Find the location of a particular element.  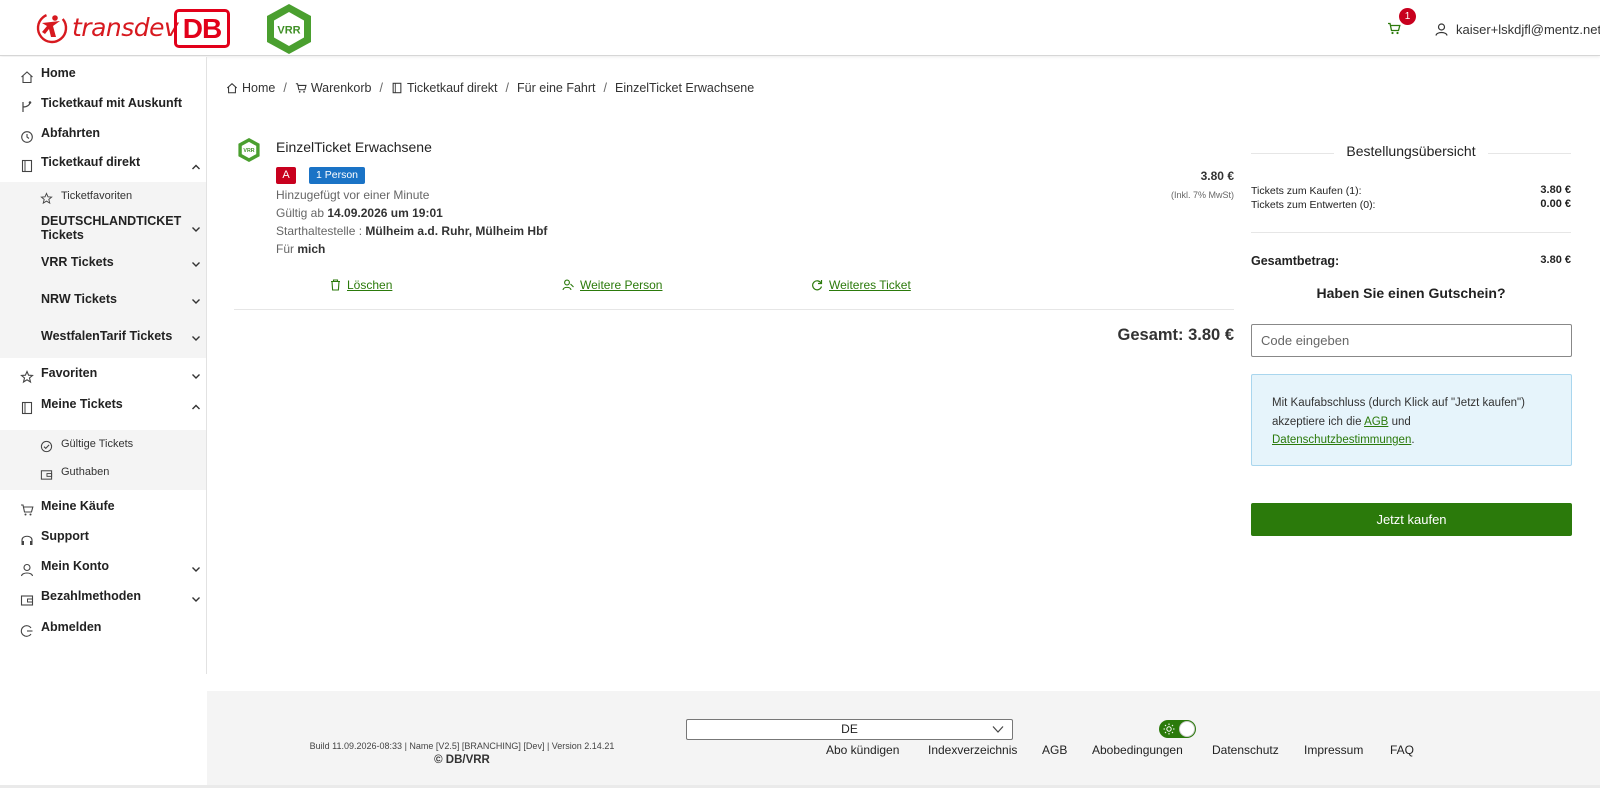

sidebar-item-label: Ticketfavoriten is located at coordinates (97, 196).